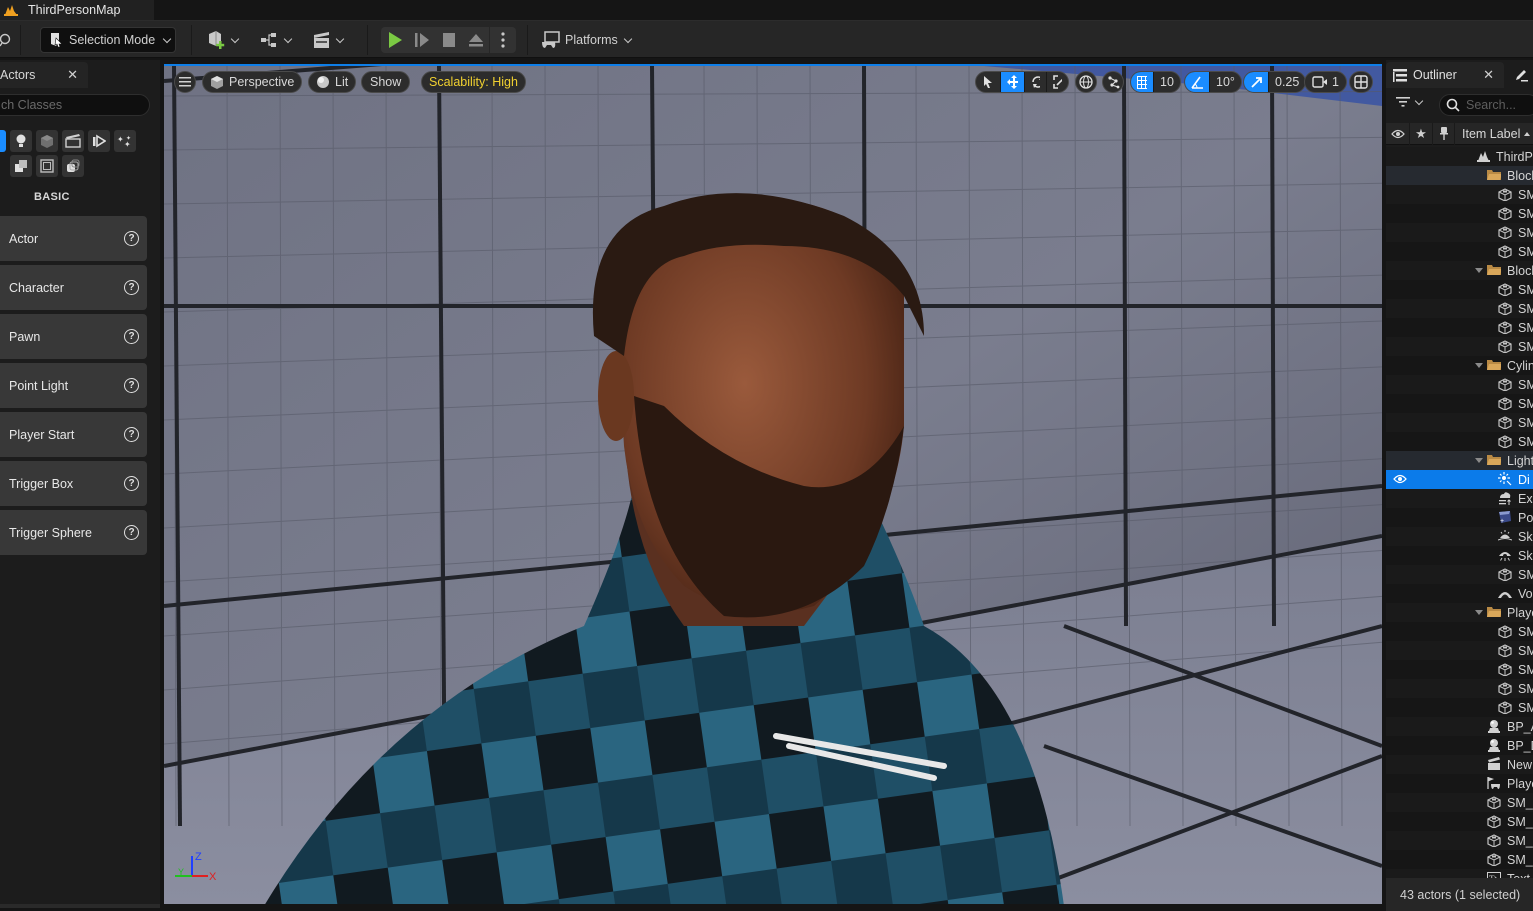 This screenshot has height=911, width=1533. What do you see at coordinates (21, 166) in the screenshot?
I see `geometry-icon` at bounding box center [21, 166].